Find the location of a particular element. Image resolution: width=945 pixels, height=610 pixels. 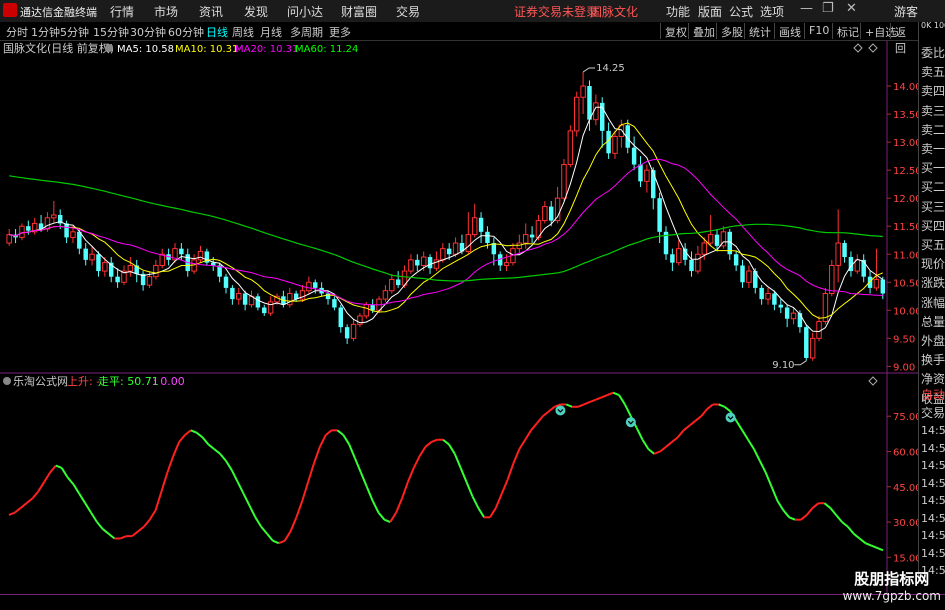

menu-news: 资讯 is located at coordinates (211, 11).